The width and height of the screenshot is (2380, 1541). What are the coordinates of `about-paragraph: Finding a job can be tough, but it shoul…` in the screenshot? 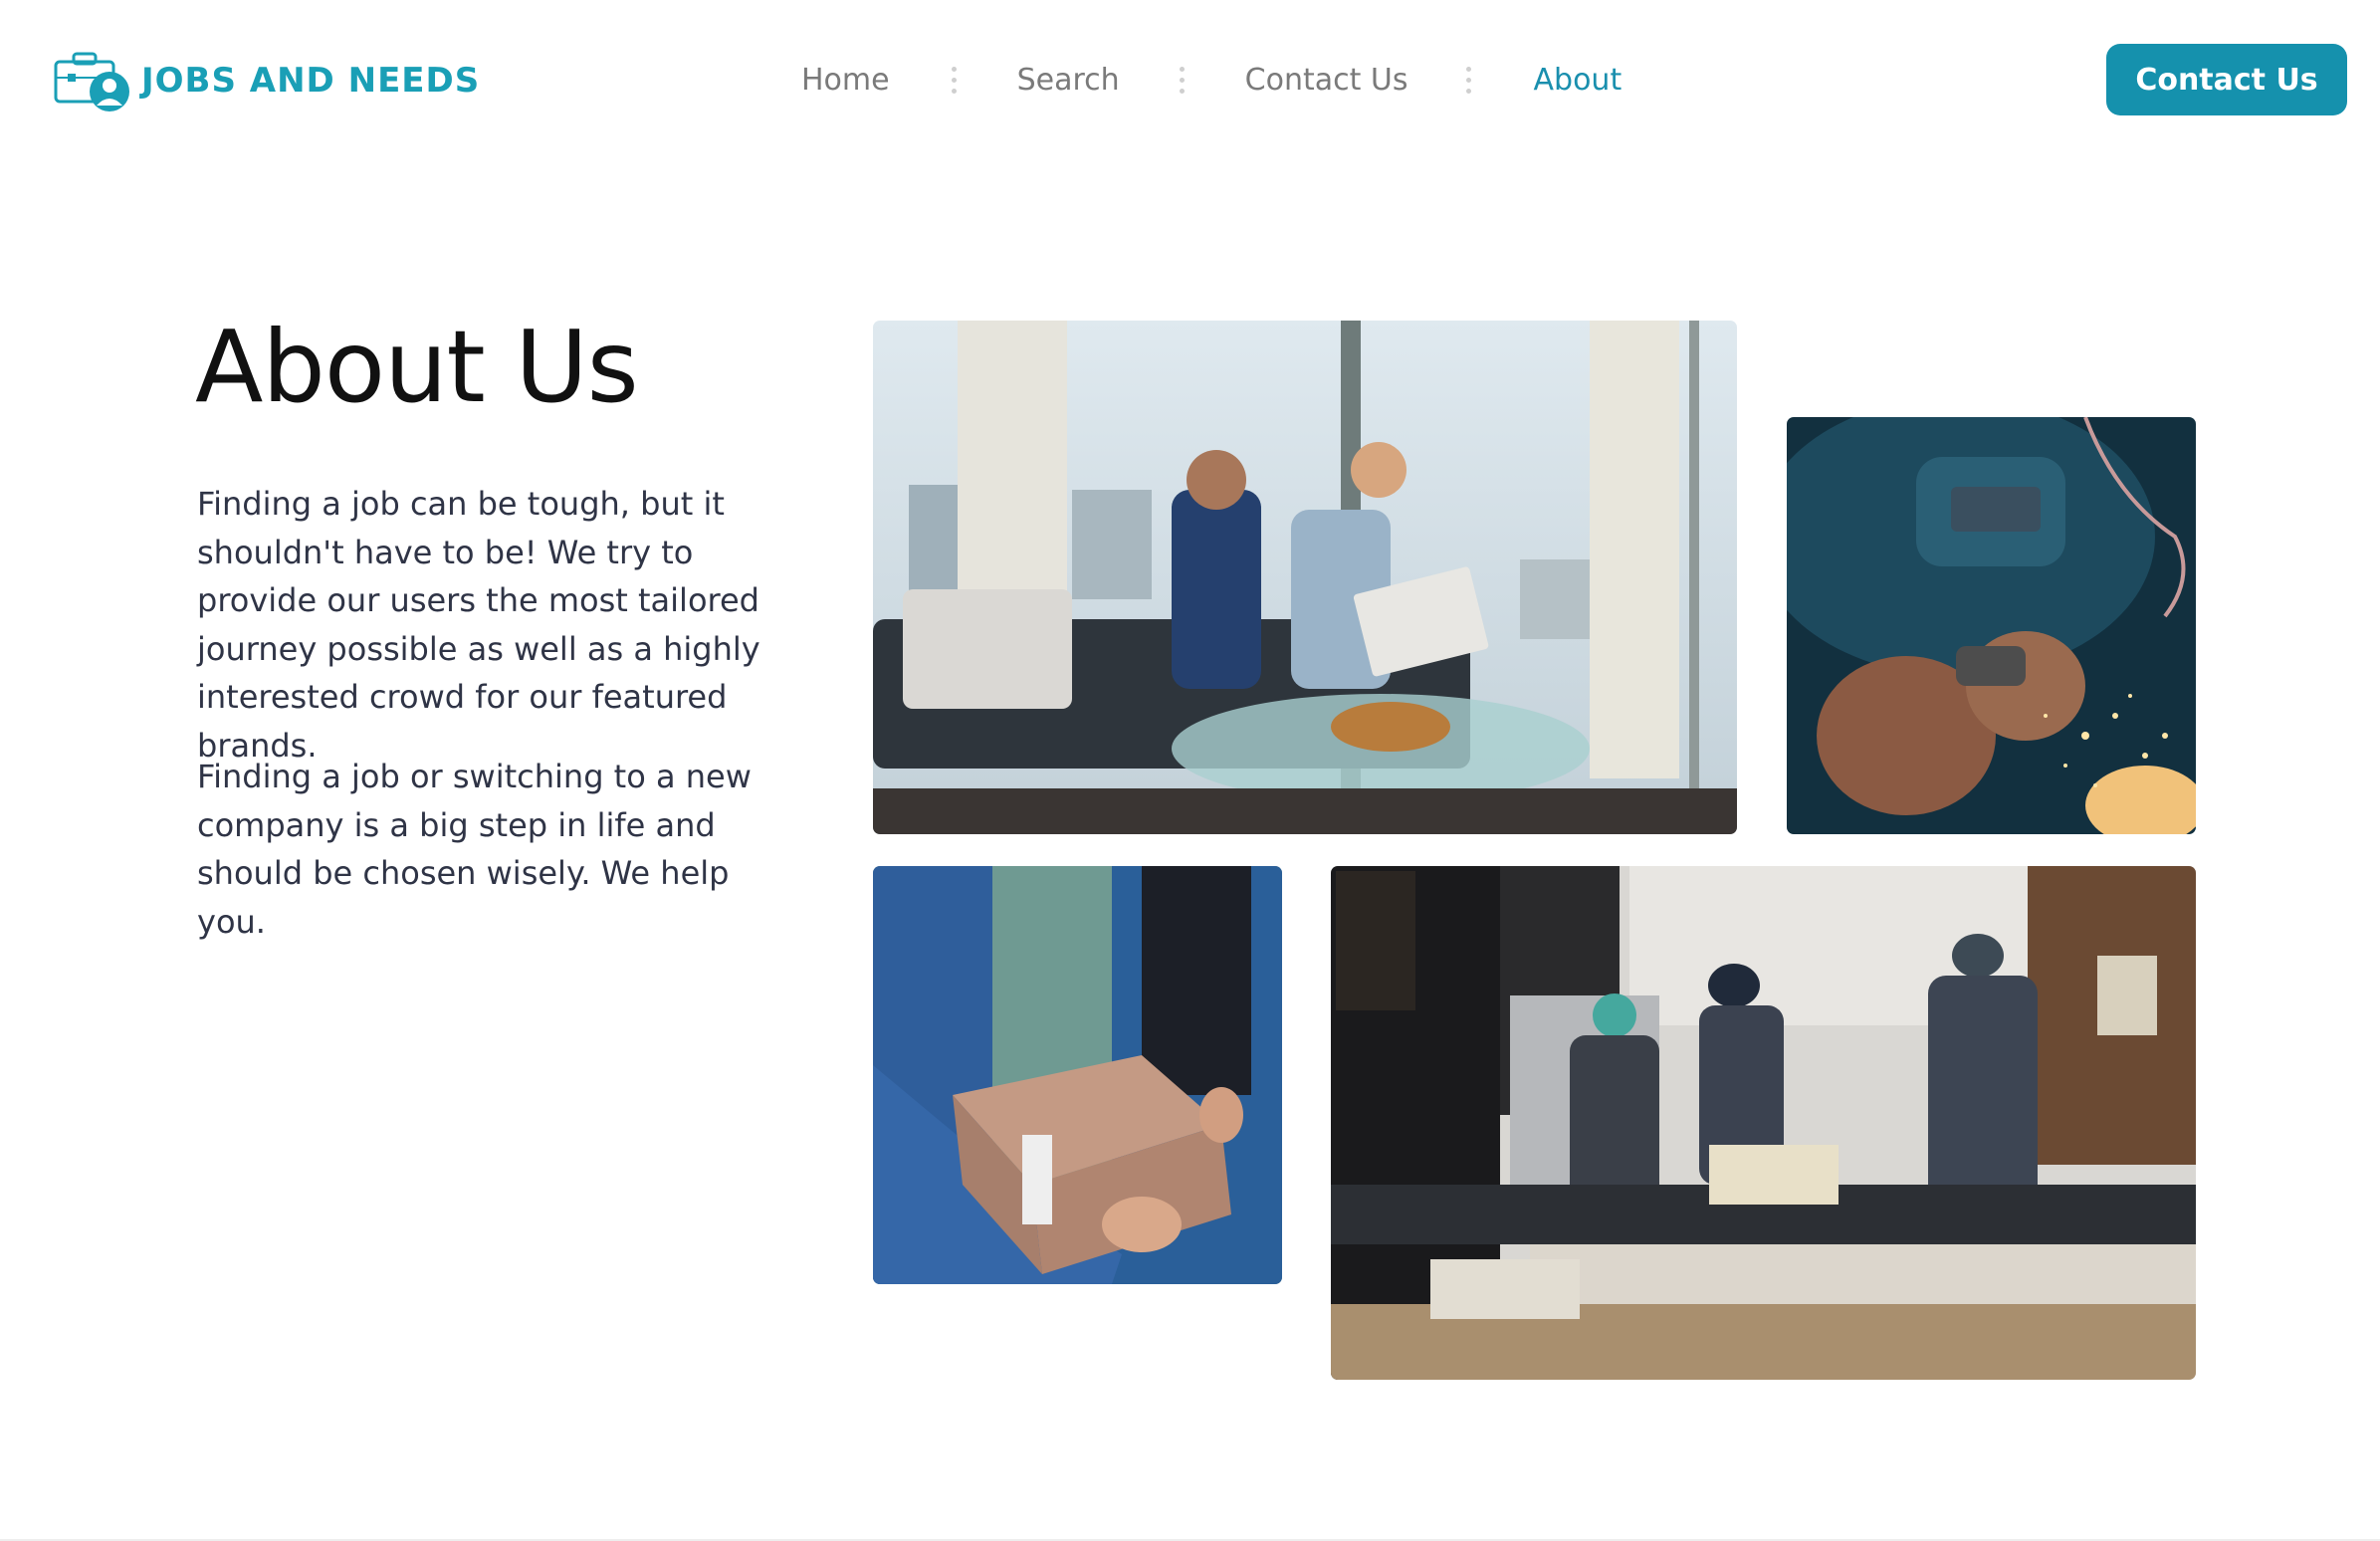 It's located at (478, 625).